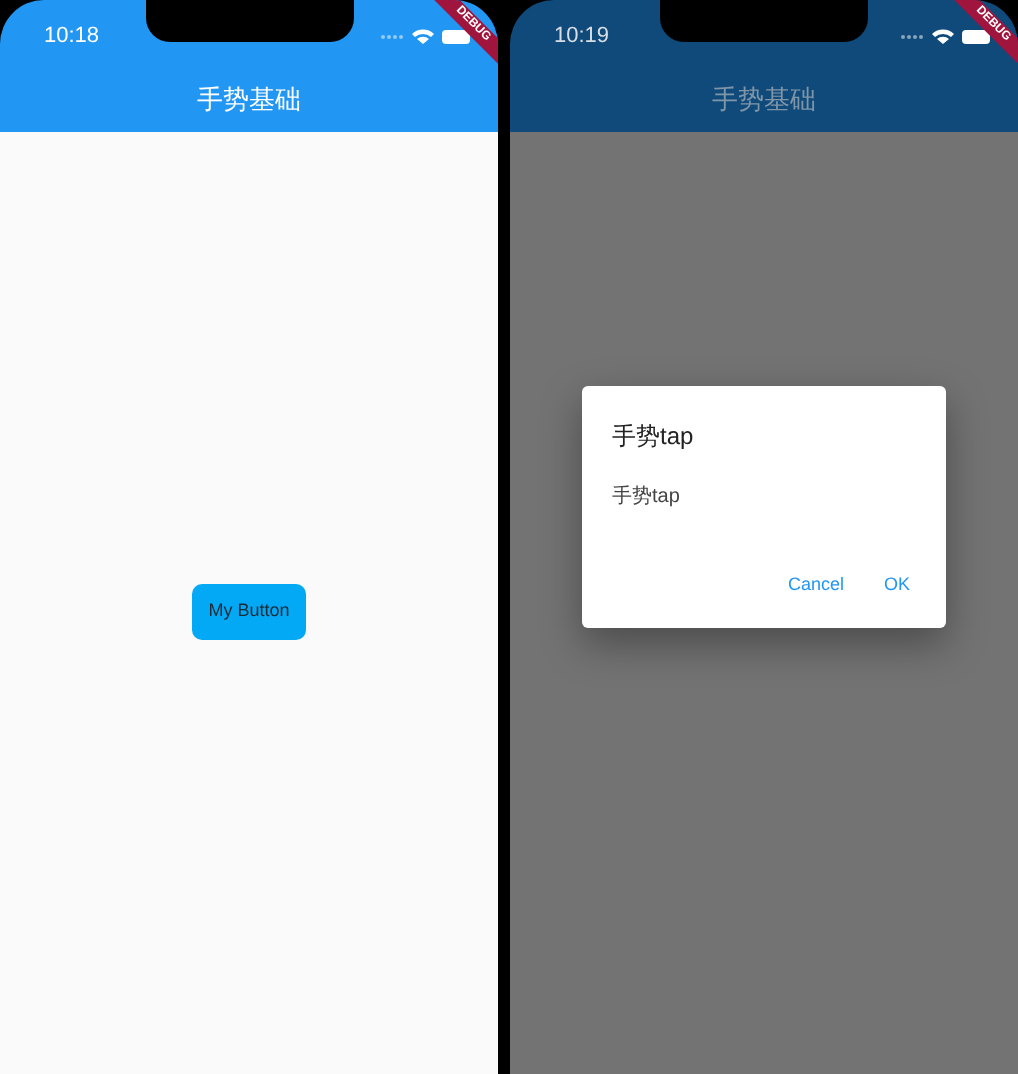  What do you see at coordinates (815, 586) in the screenshot?
I see `dialog-action: Cancel` at bounding box center [815, 586].